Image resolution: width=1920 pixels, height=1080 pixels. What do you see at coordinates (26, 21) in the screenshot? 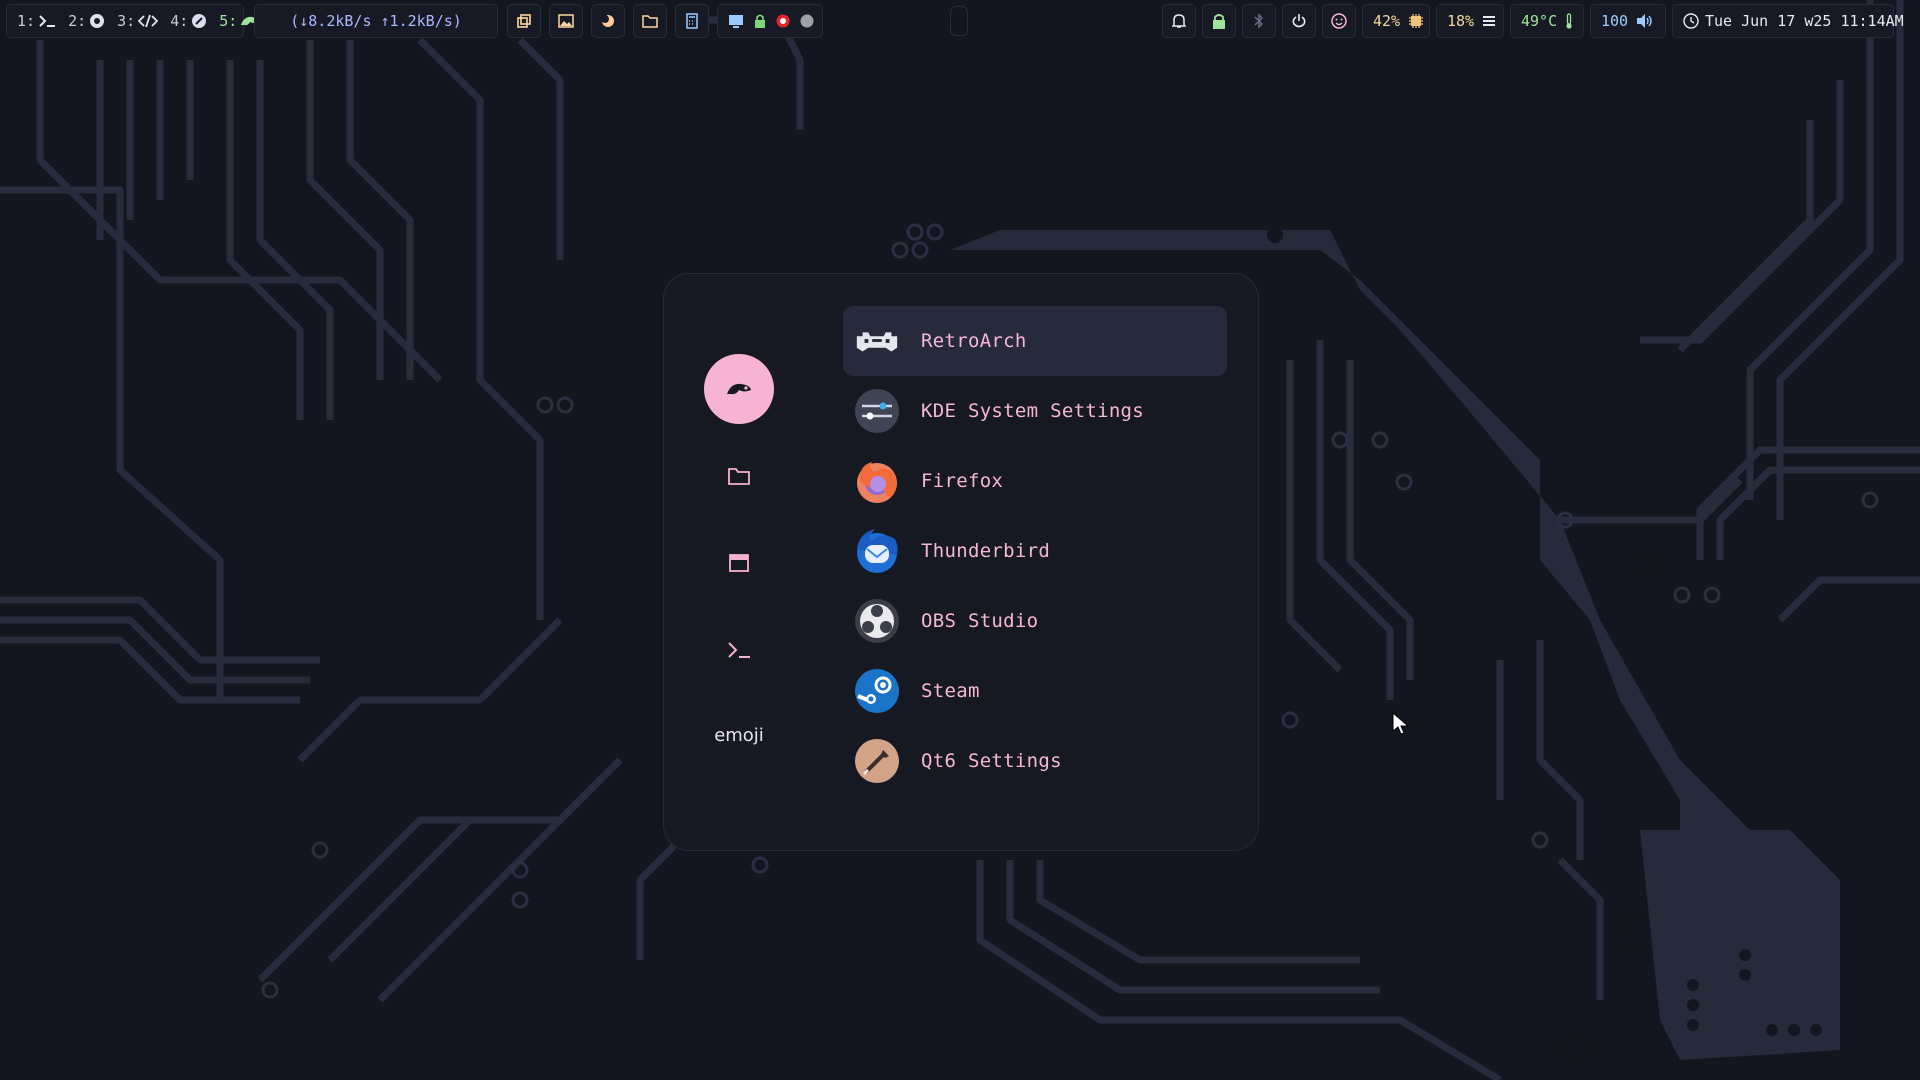
I see `workspace-1-number: 1:` at bounding box center [26, 21].